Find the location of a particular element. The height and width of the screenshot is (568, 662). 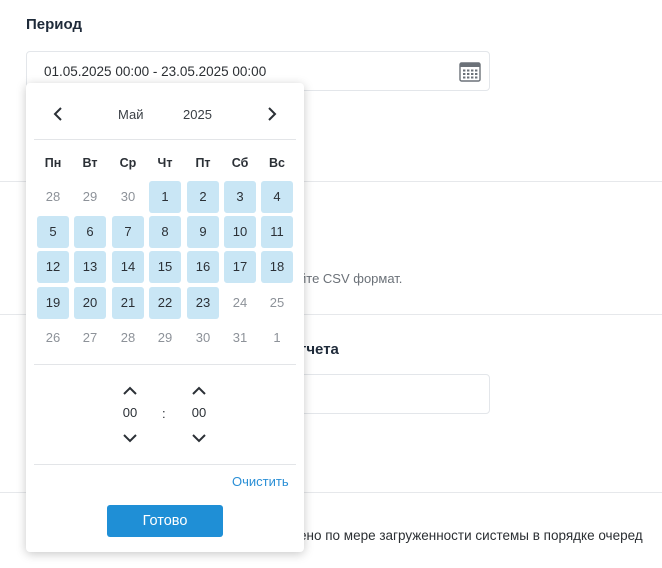

footer-divider is located at coordinates (165, 464).